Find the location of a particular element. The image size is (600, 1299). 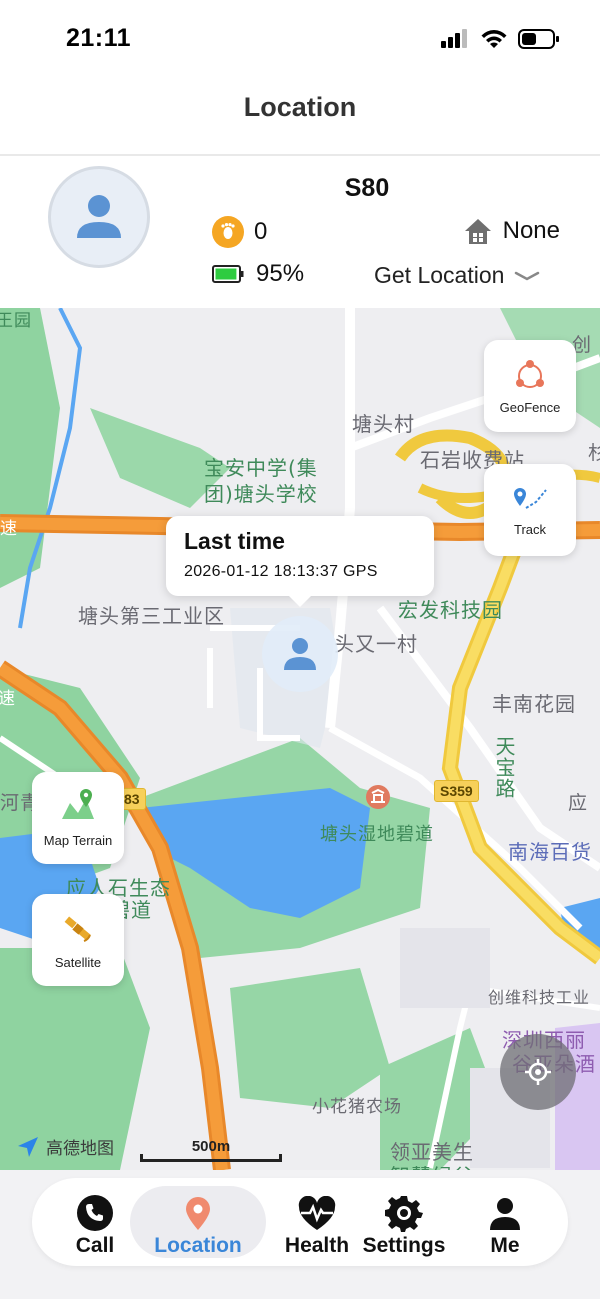

tab-call-label: Call is located at coordinates (95, 1245).